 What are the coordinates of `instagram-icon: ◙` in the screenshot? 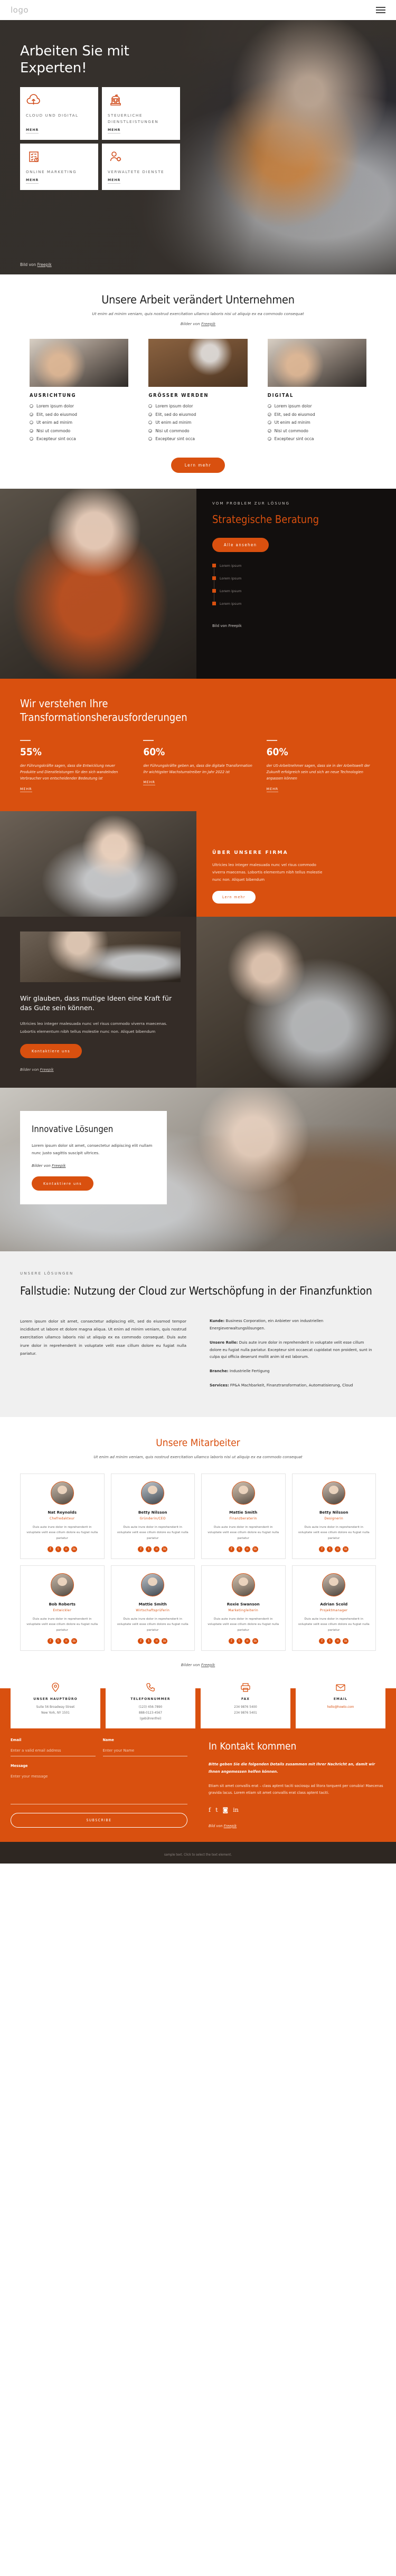 It's located at (226, 1810).